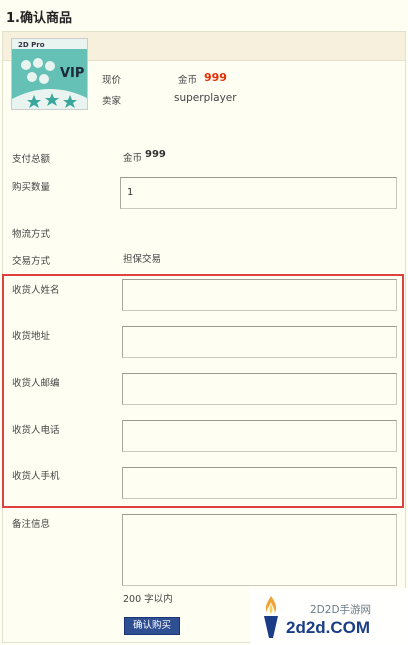 The width and height of the screenshot is (408, 645). What do you see at coordinates (155, 154) in the screenshot?
I see `total-value: 999` at bounding box center [155, 154].